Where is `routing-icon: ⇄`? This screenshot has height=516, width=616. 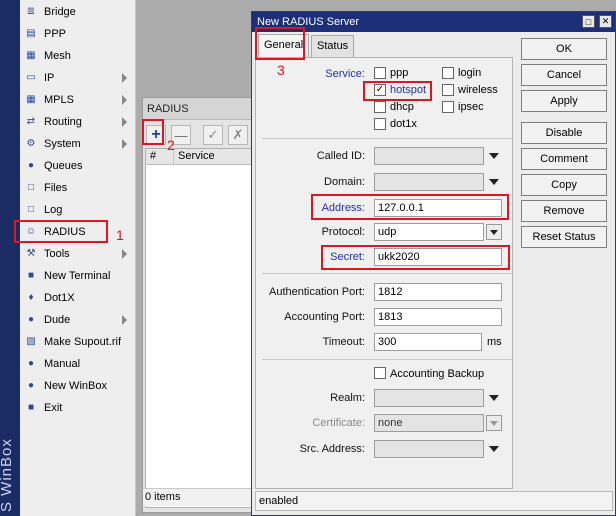 routing-icon: ⇄ is located at coordinates (31, 121).